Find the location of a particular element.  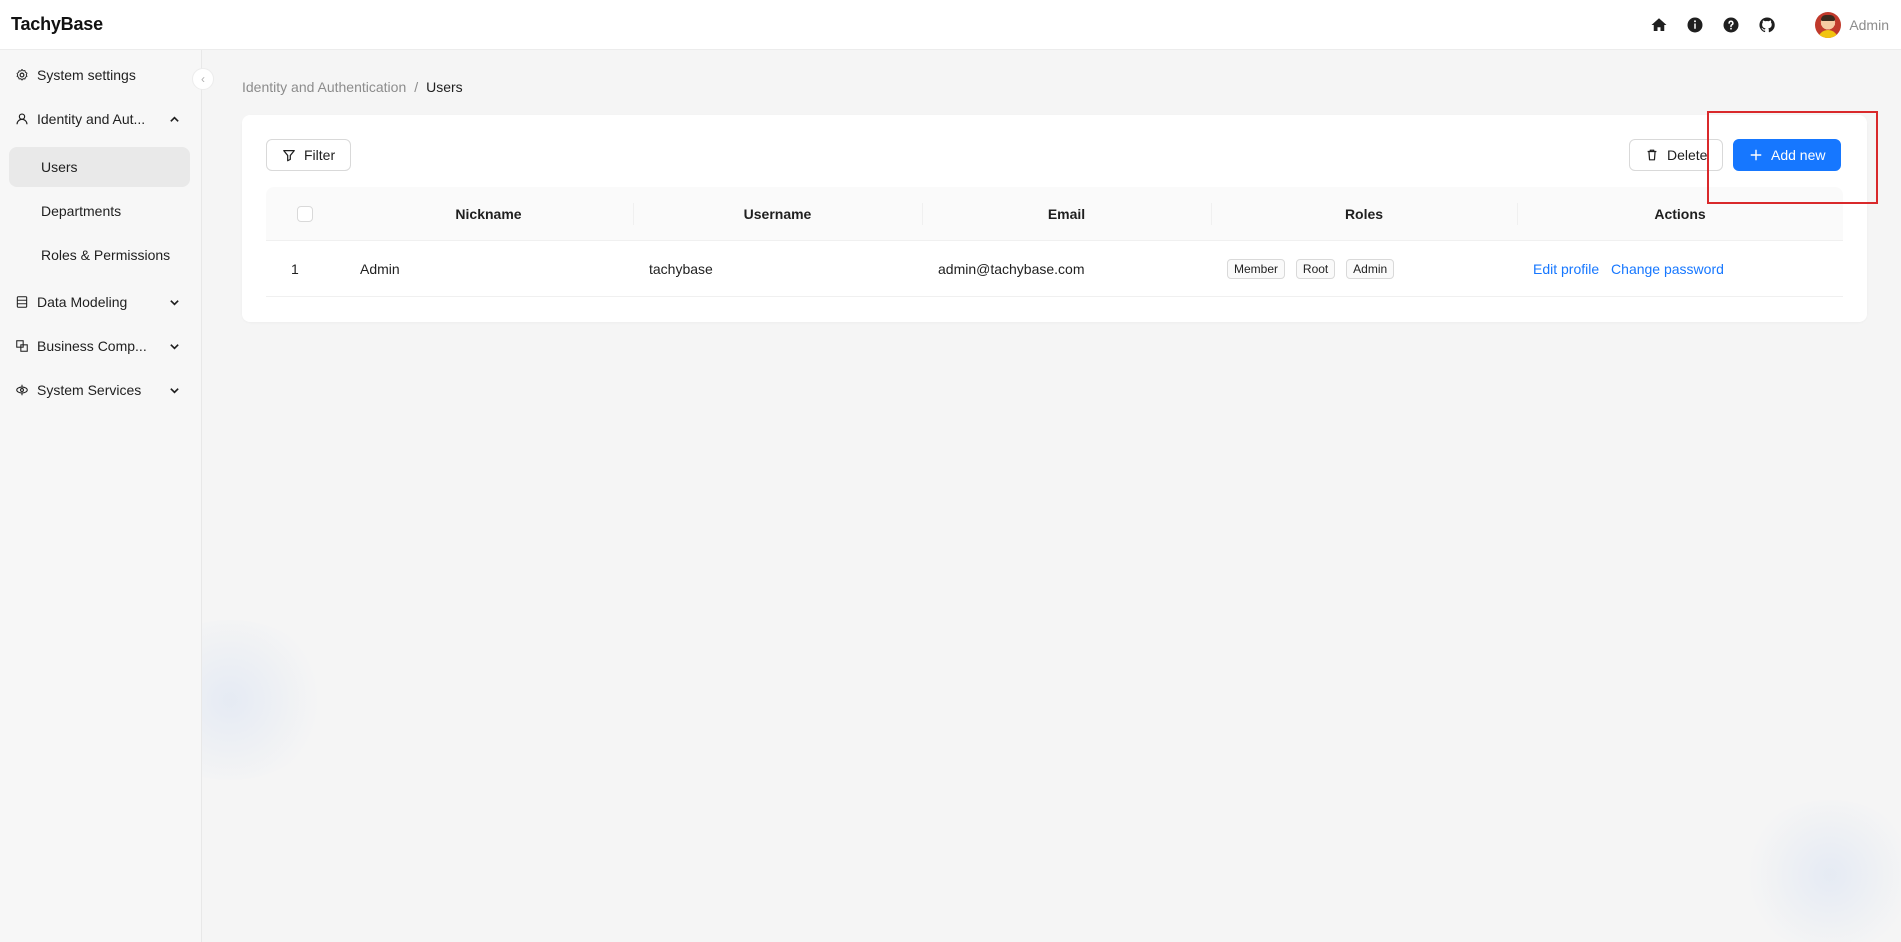

github-icon is located at coordinates (1767, 25).